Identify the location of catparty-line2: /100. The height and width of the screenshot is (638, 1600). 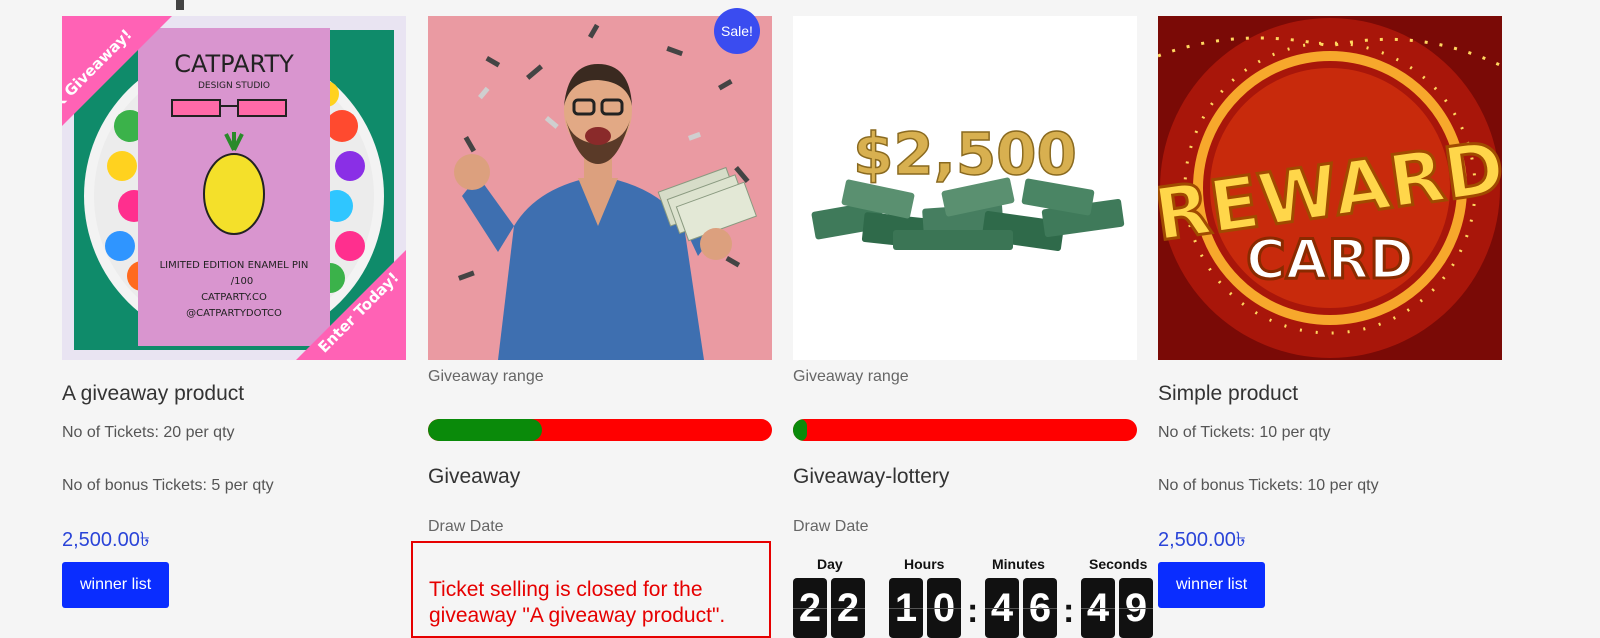
(242, 281).